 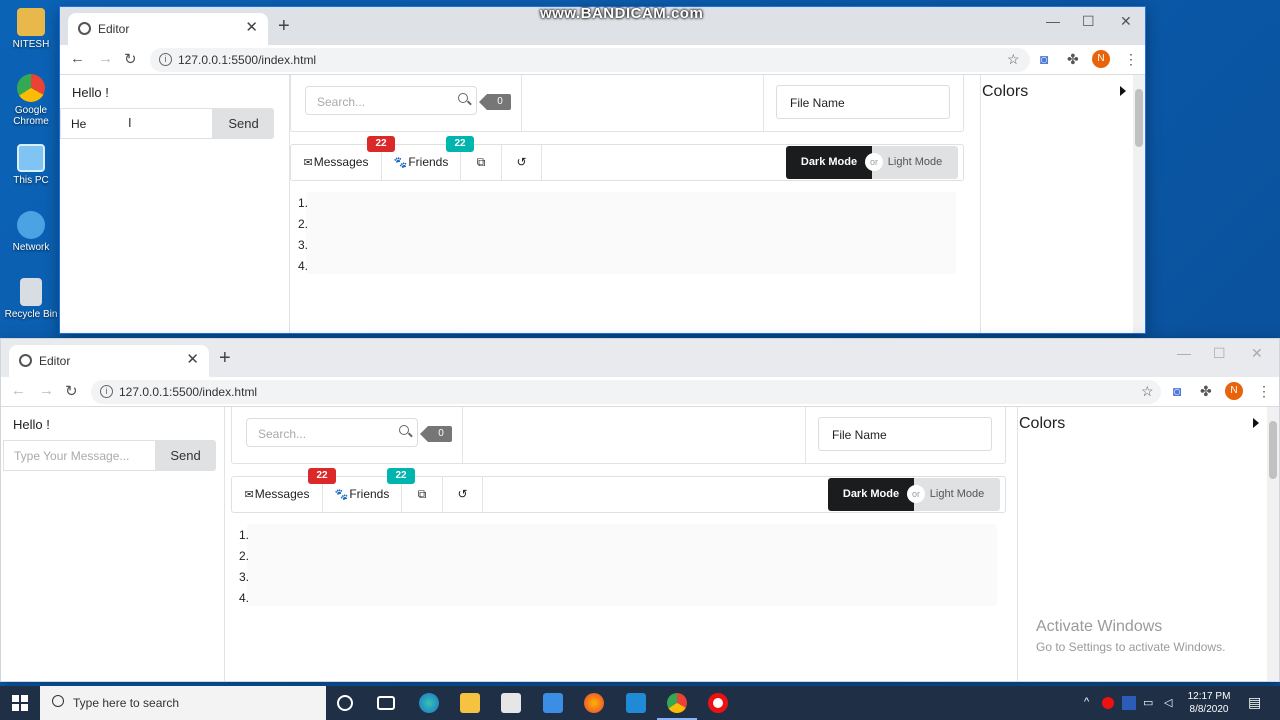 What do you see at coordinates (136, 123) in the screenshot?
I see `message-input: He` at bounding box center [136, 123].